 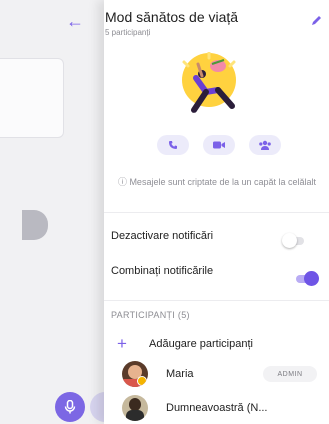 I want to click on edit-button, so click(x=316, y=23).